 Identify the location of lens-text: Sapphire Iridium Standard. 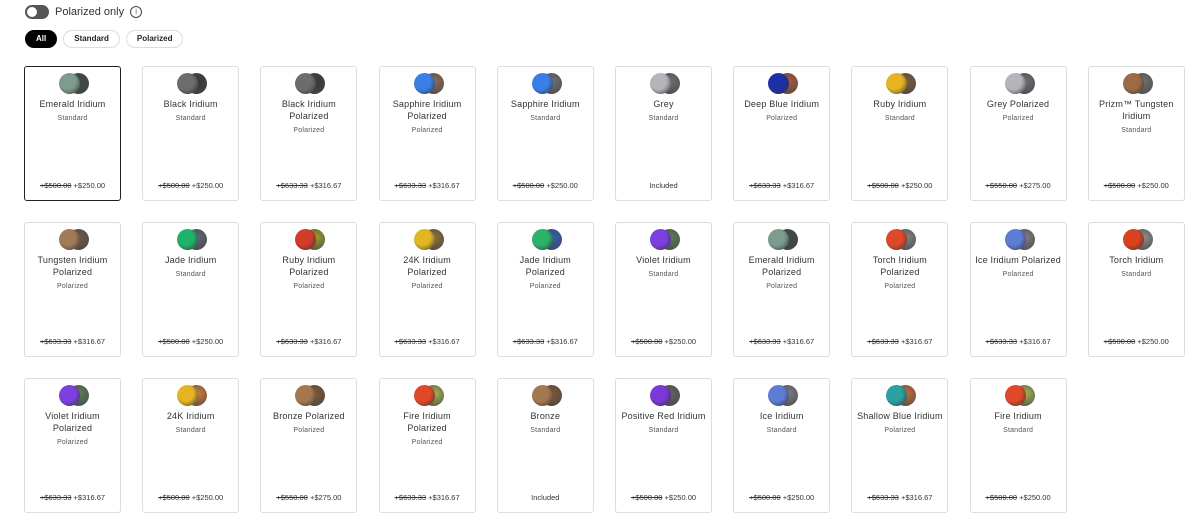
(545, 110).